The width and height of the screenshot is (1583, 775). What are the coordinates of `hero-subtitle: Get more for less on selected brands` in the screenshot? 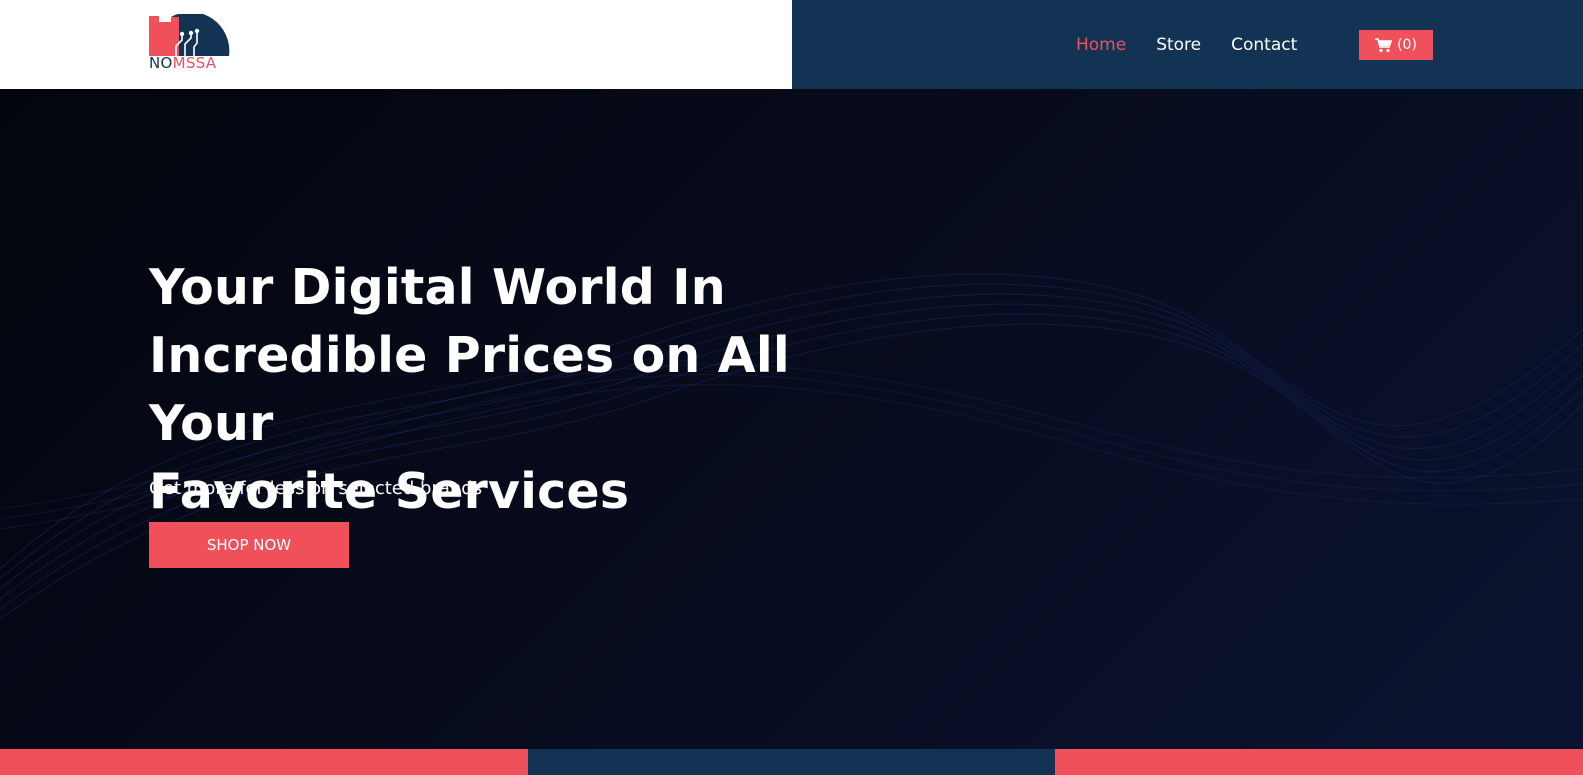 It's located at (316, 488).